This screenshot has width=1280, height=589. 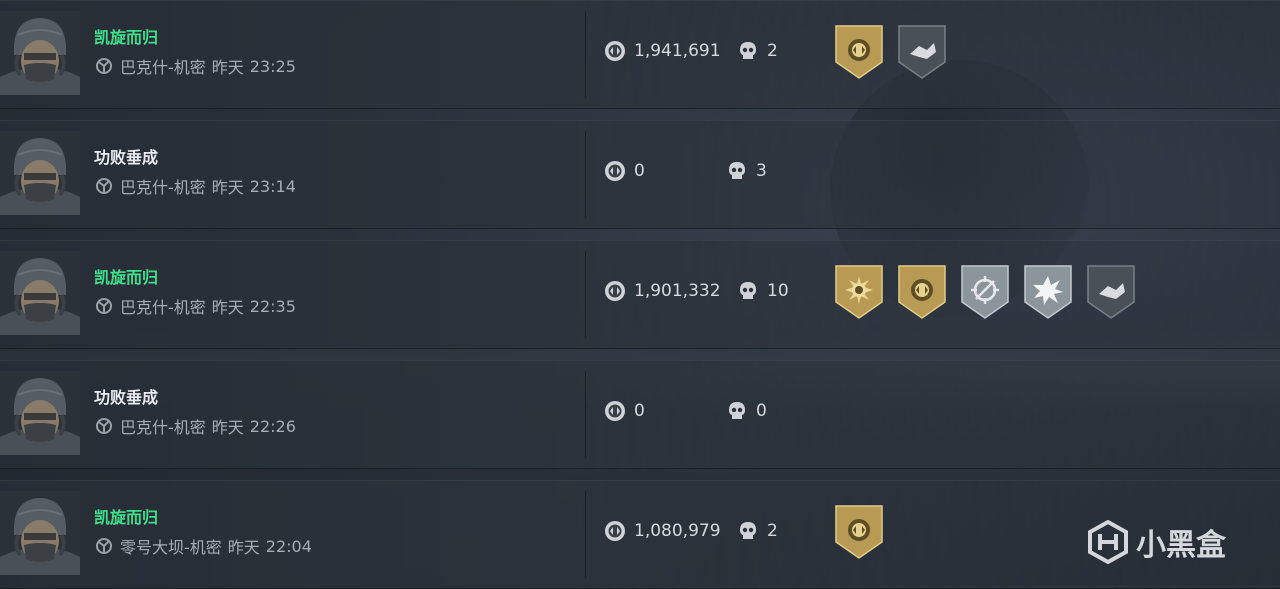 I want to click on xiaoheihe-logo-icon, so click(x=1108, y=542).